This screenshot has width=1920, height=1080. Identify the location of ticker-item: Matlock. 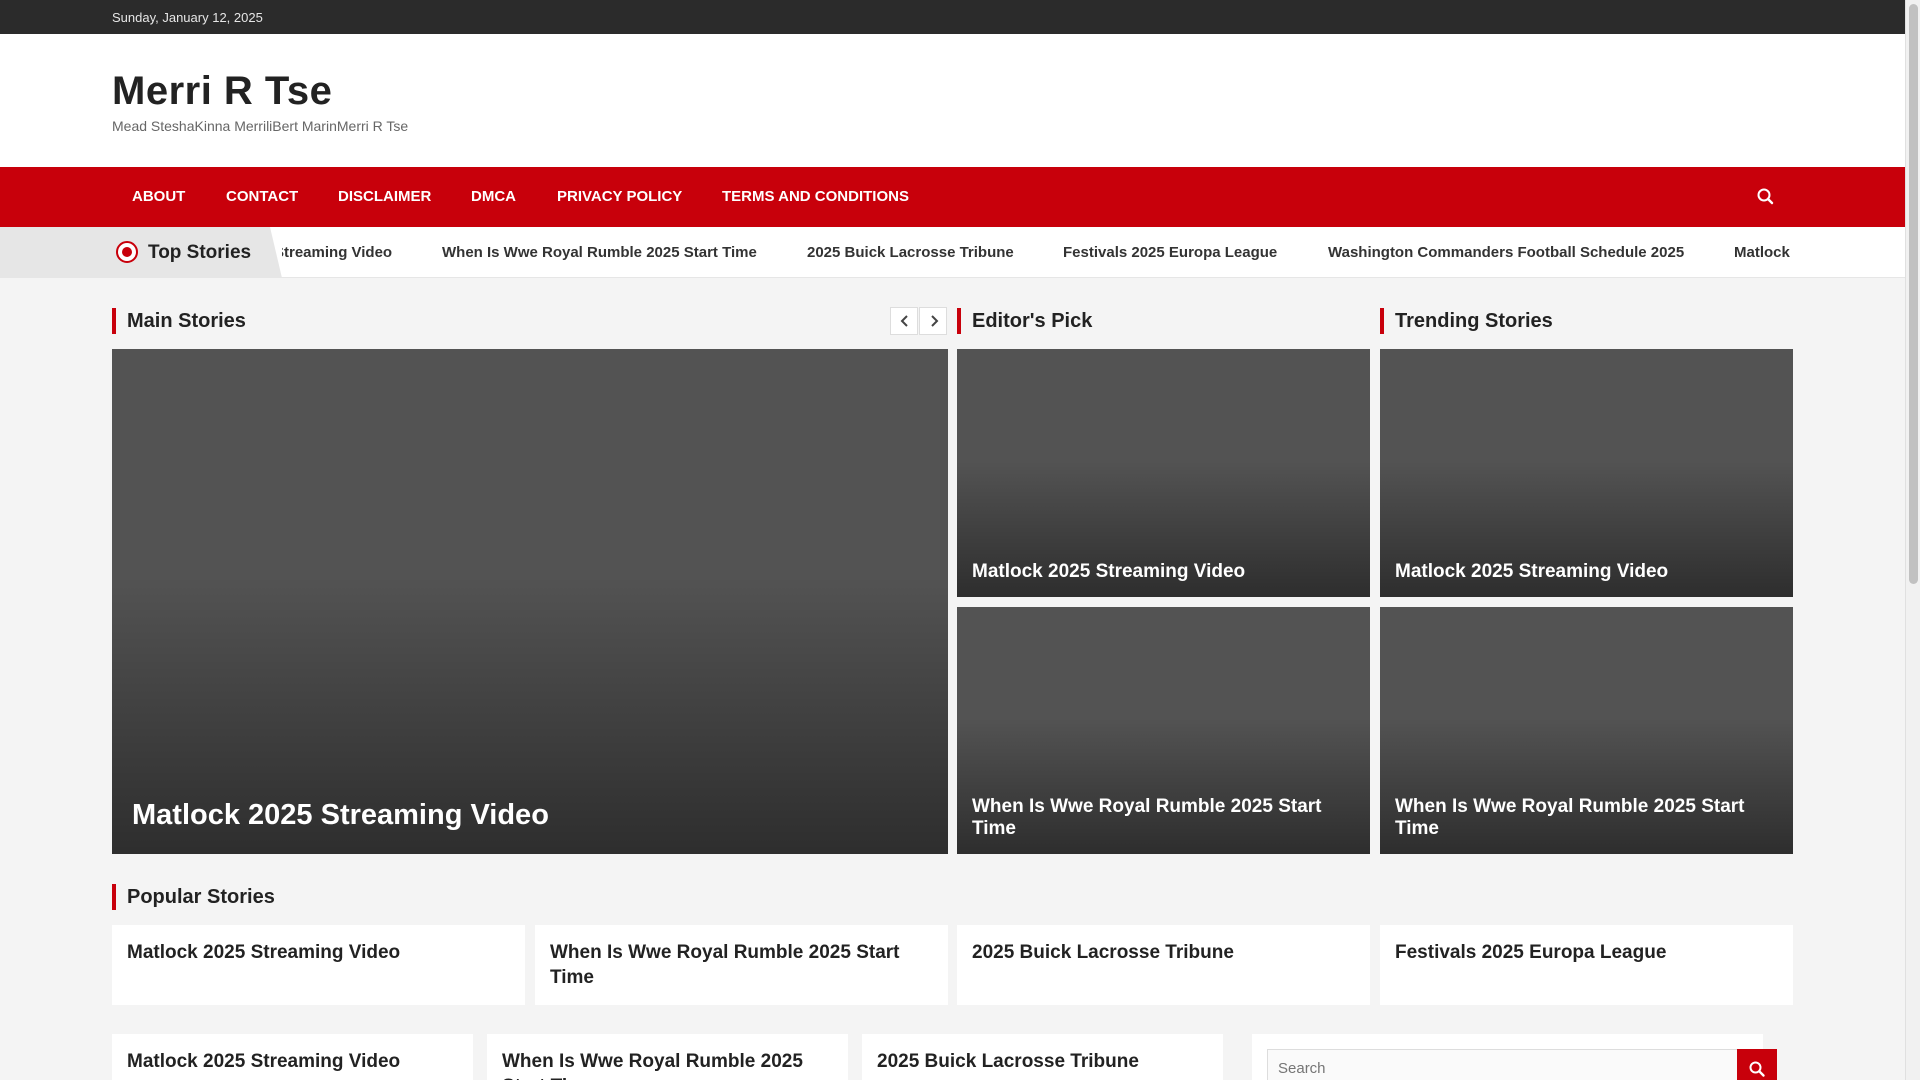
(1762, 252).